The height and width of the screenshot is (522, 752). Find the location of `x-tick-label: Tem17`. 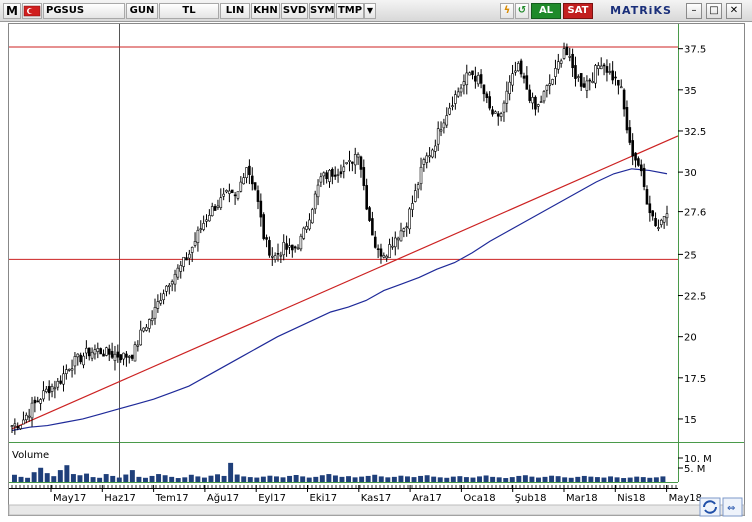

x-tick-label: Tem17 is located at coordinates (172, 498).